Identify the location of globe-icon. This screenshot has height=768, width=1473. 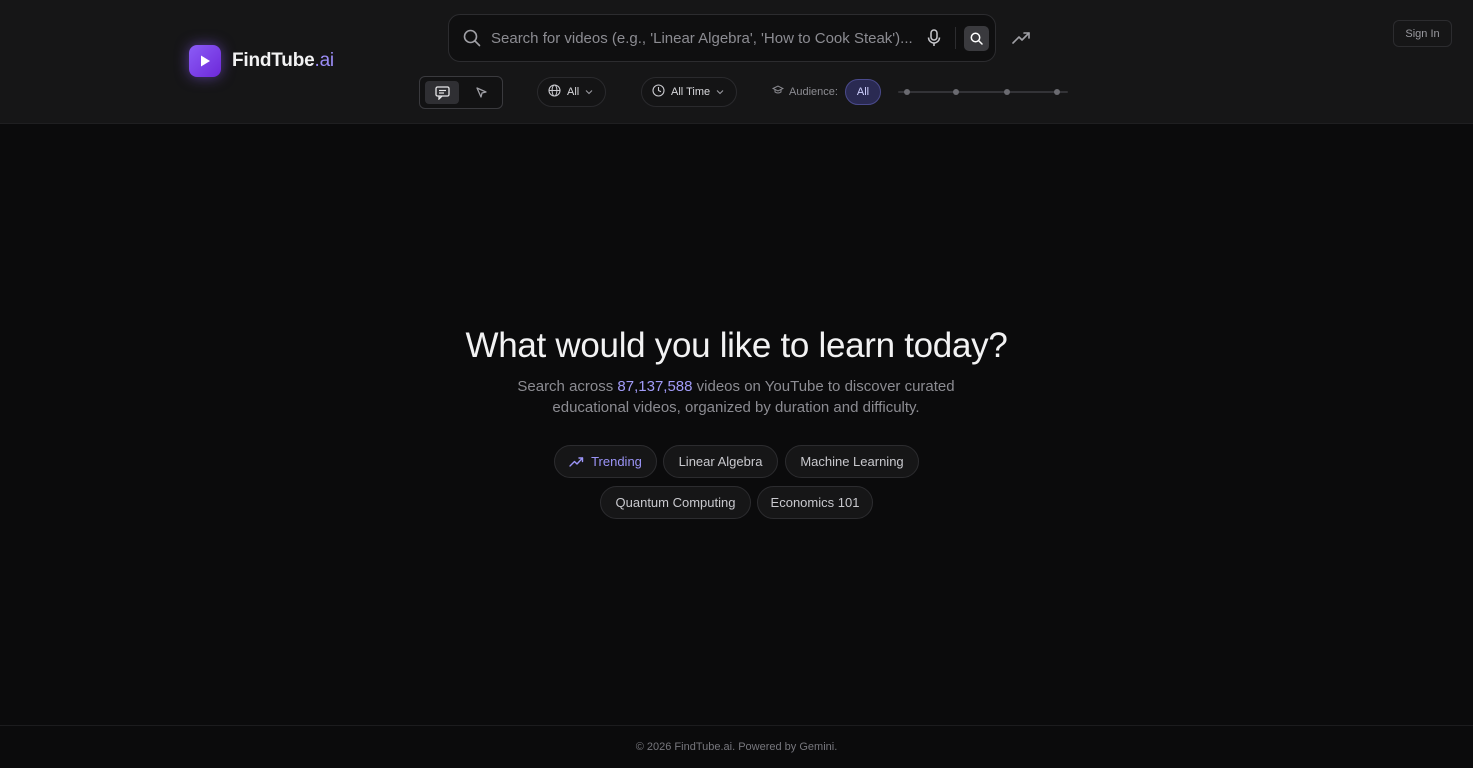
(554, 92).